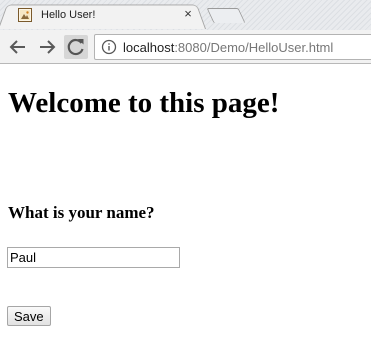  I want to click on url-path: :8080/Demo/HelloUser.html, so click(254, 47).